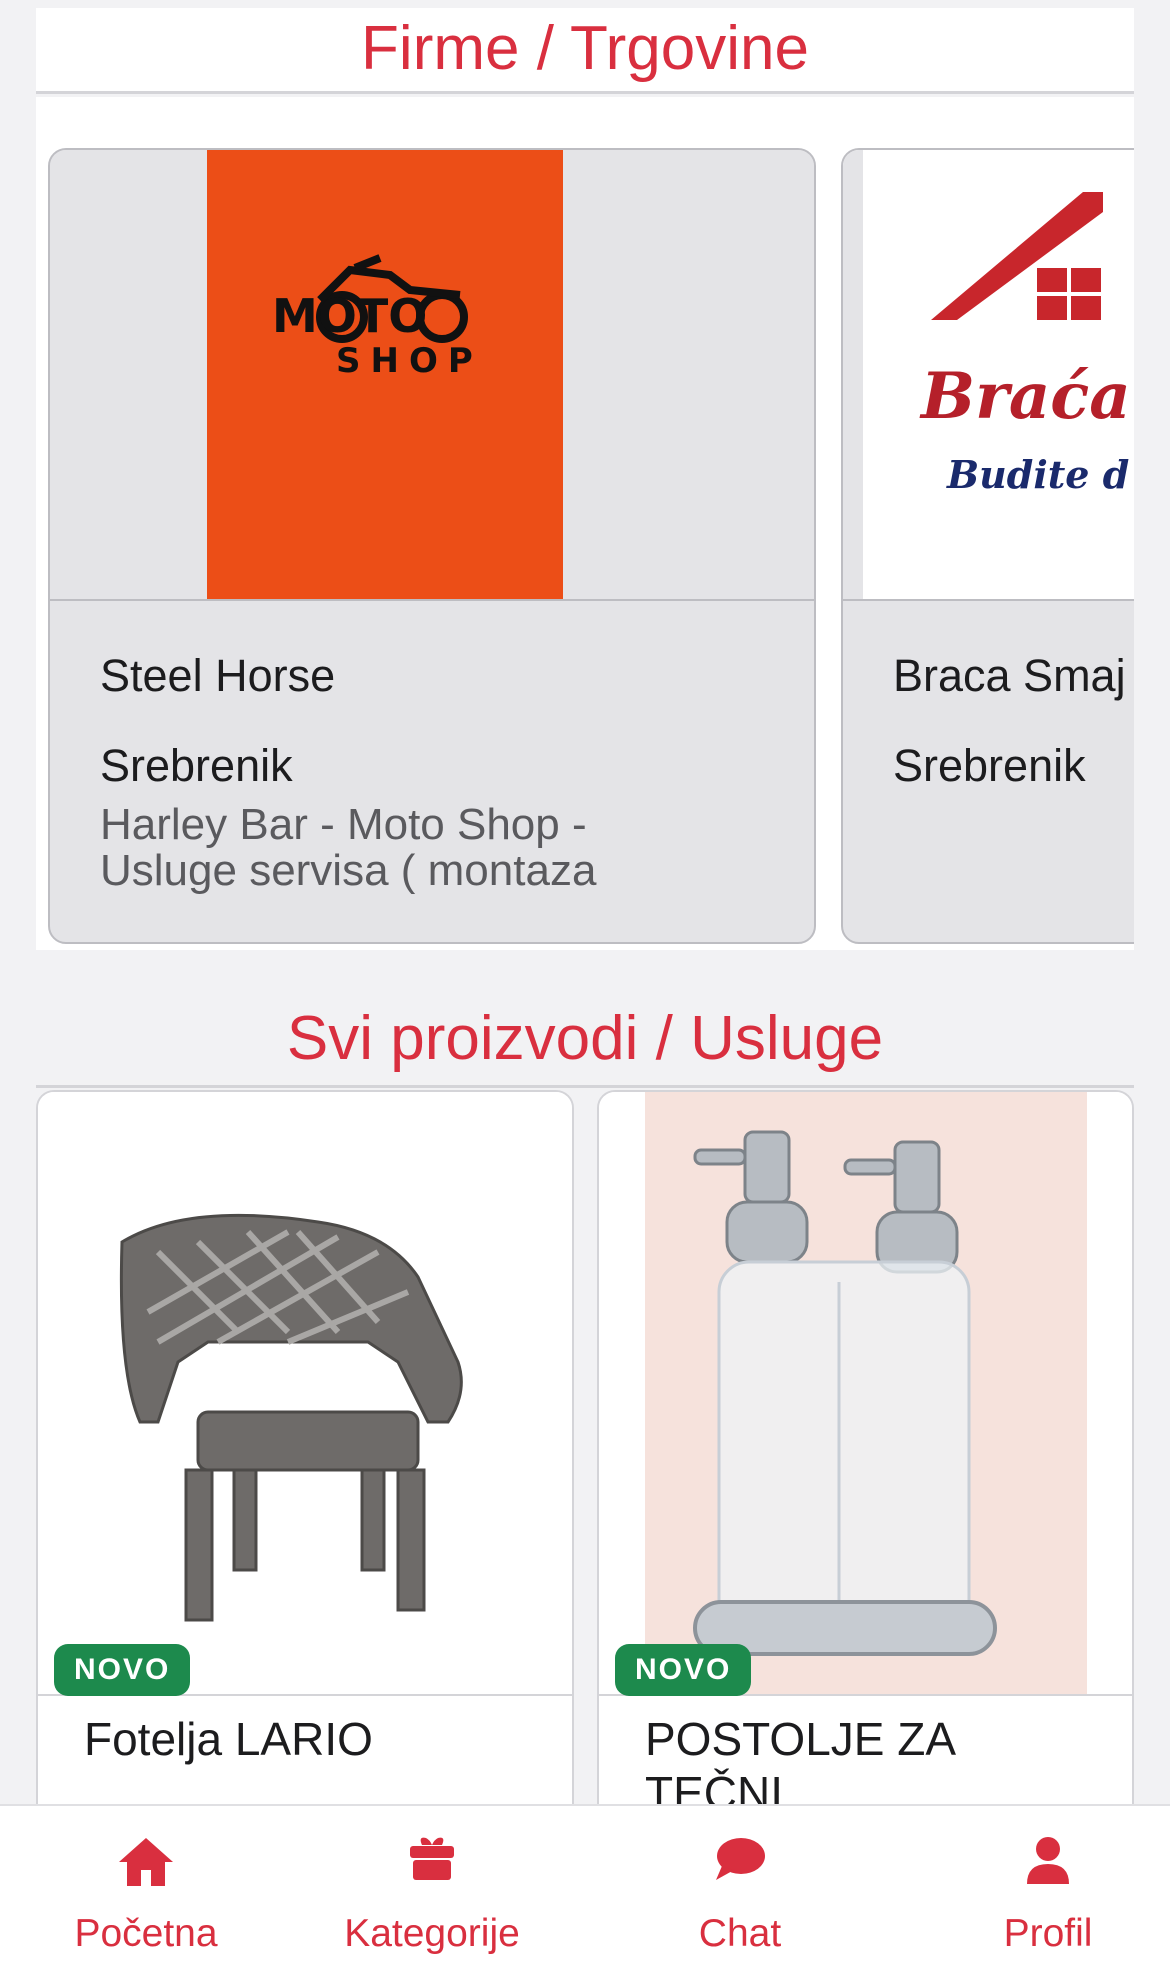 This screenshot has height=1986, width=1170. I want to click on tab-label: Profil, so click(1048, 1933).